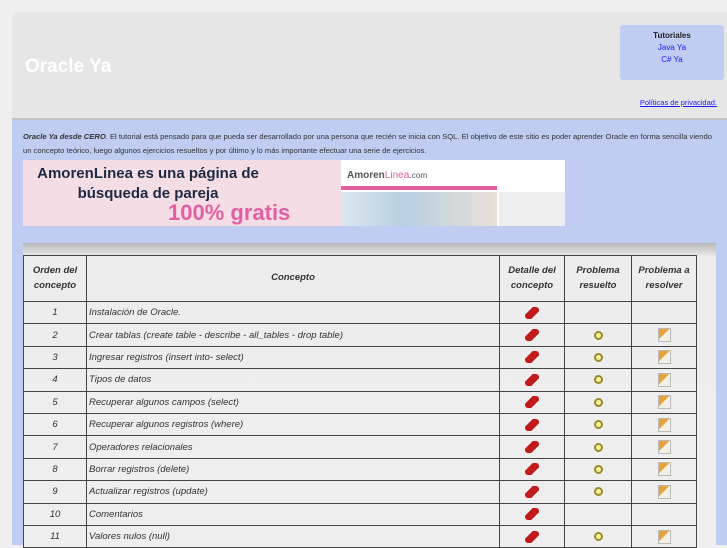  What do you see at coordinates (419, 209) in the screenshot?
I see `ad-photo` at bounding box center [419, 209].